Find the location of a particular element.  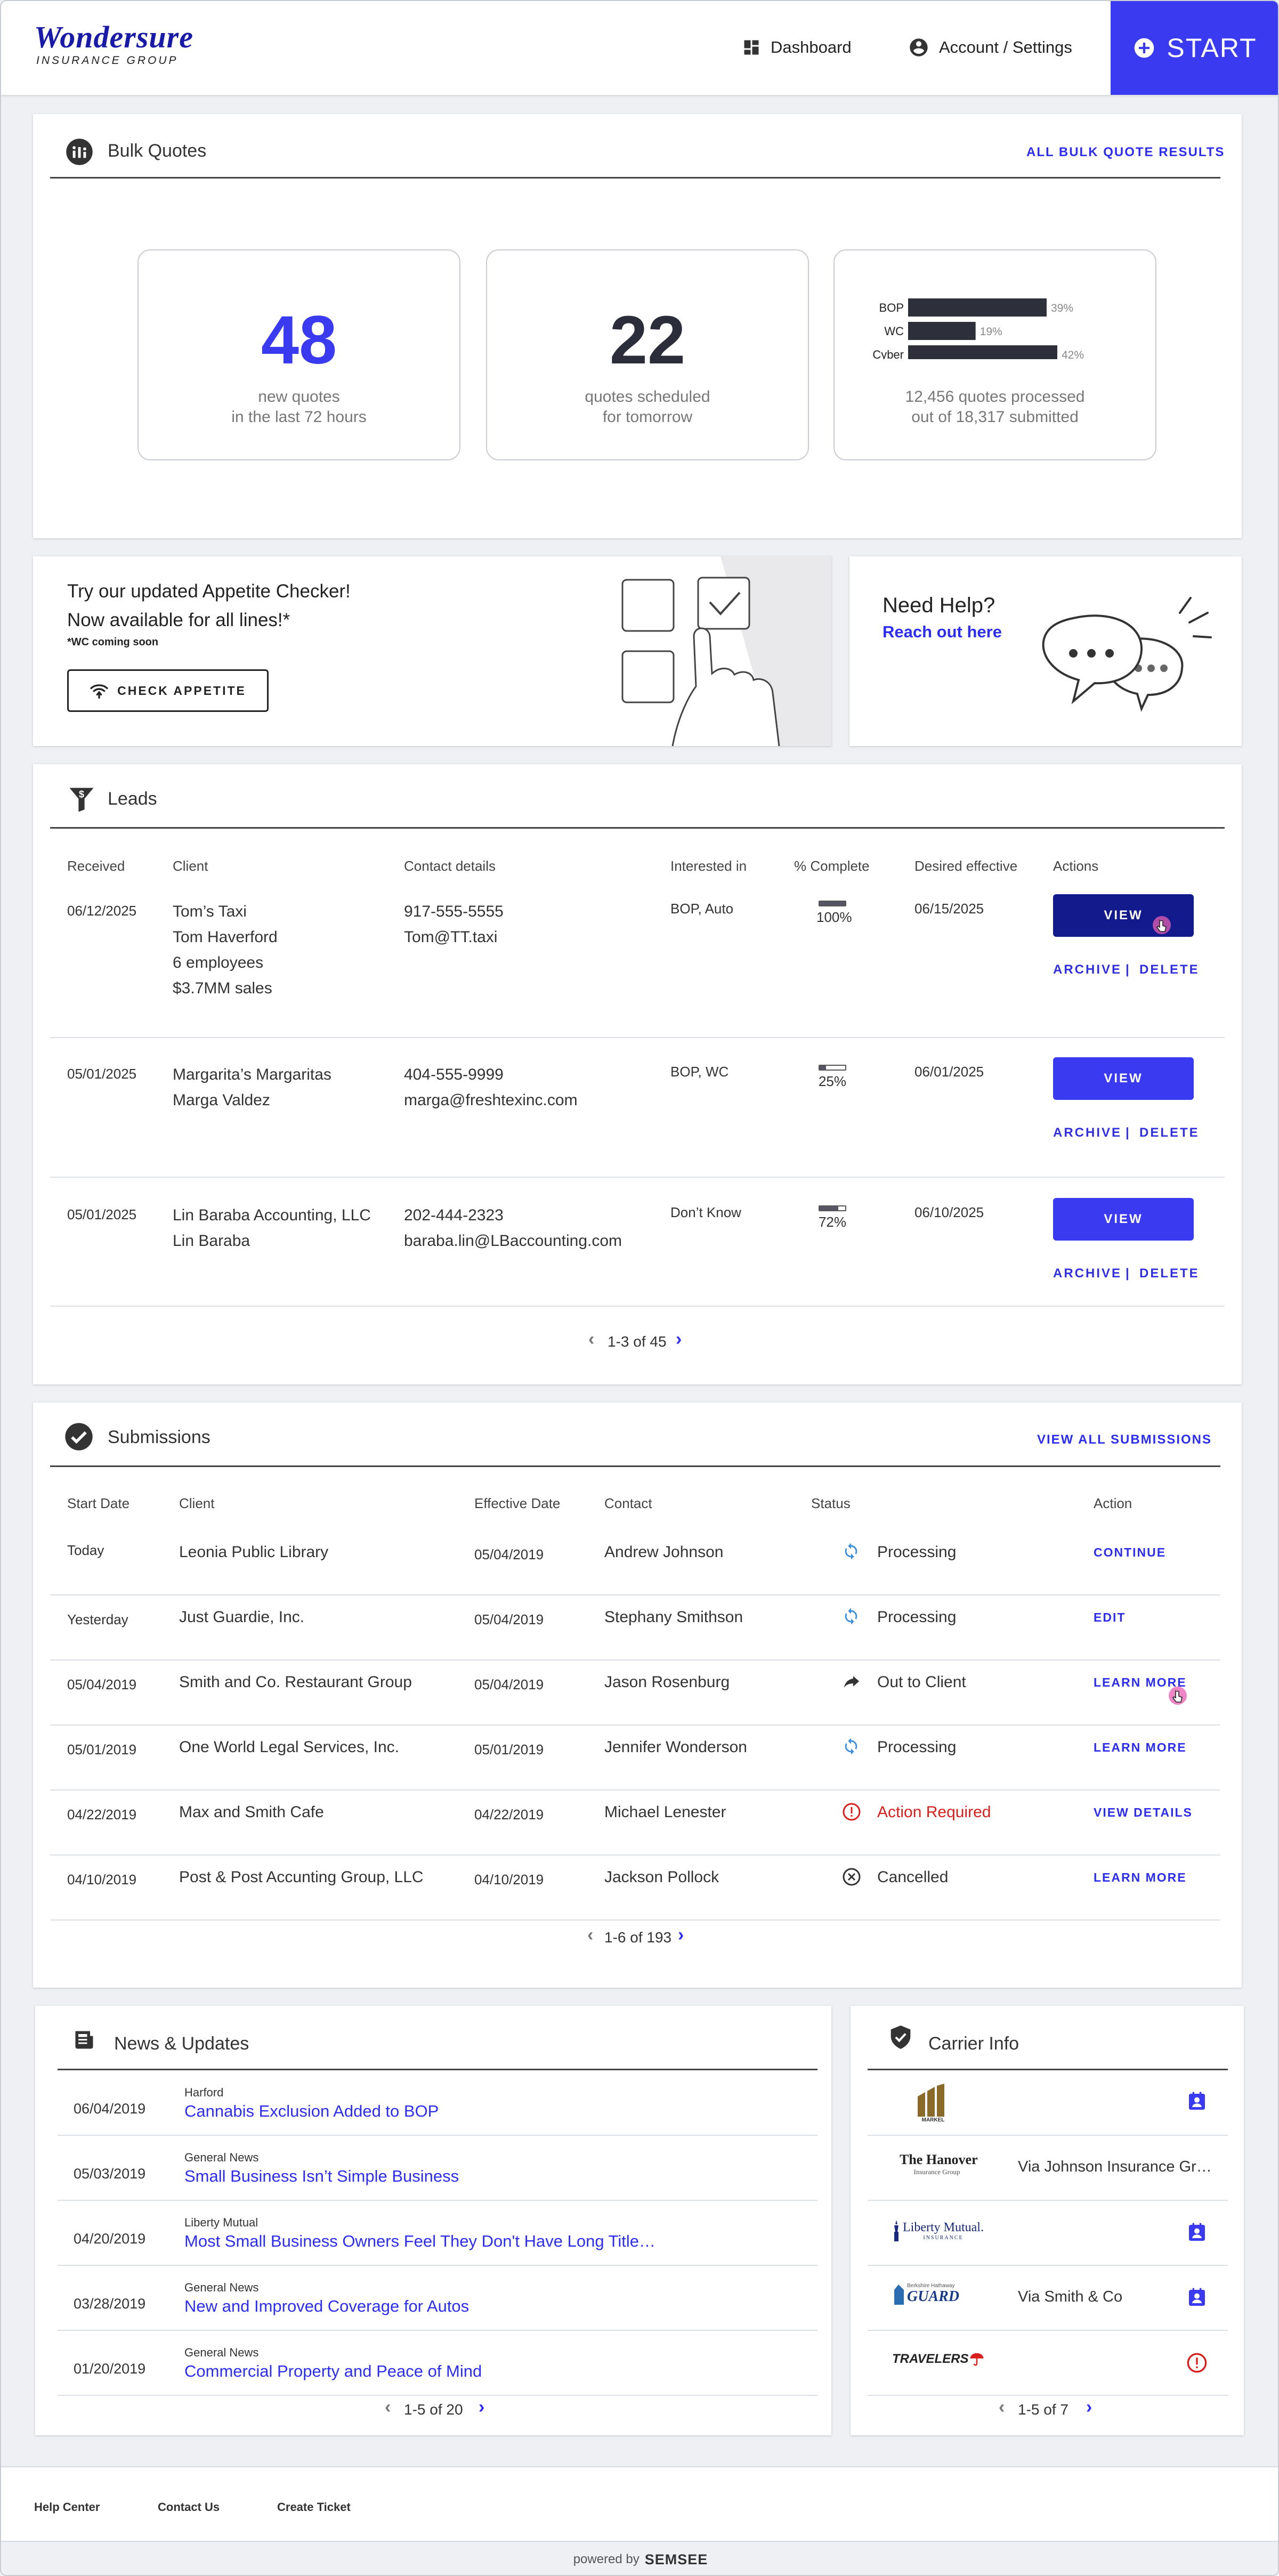

lead-effective: 06/01/2025 is located at coordinates (949, 1072).